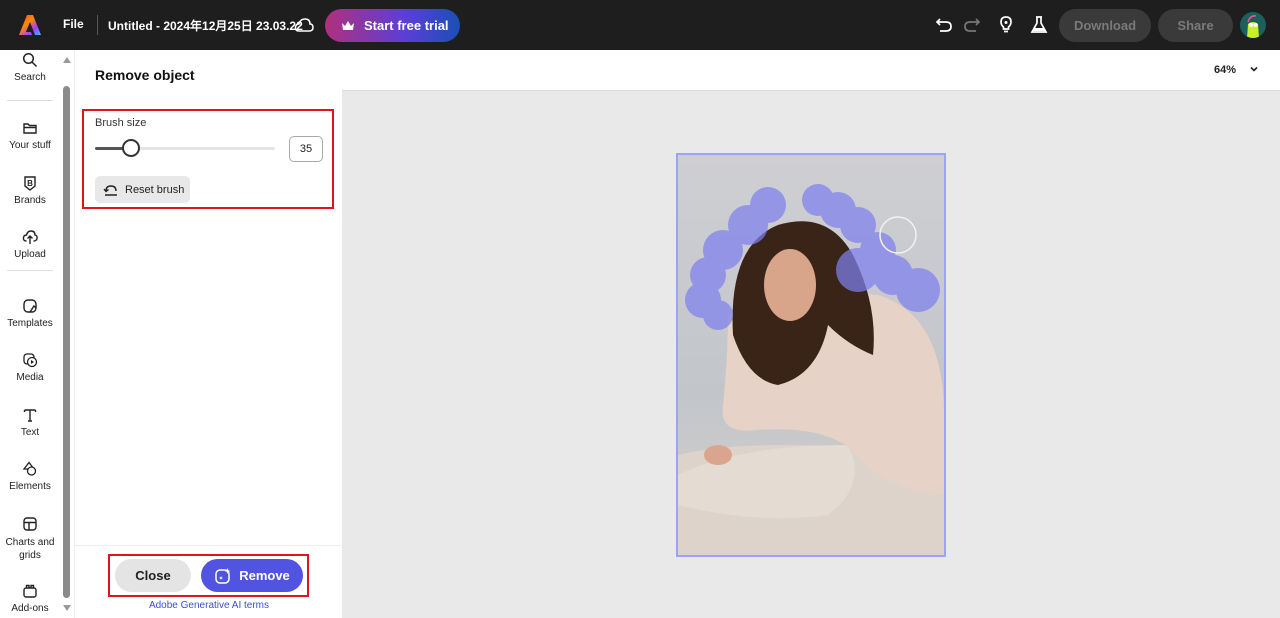  What do you see at coordinates (155, 189) in the screenshot?
I see `reset-brush-label: Reset brush` at bounding box center [155, 189].